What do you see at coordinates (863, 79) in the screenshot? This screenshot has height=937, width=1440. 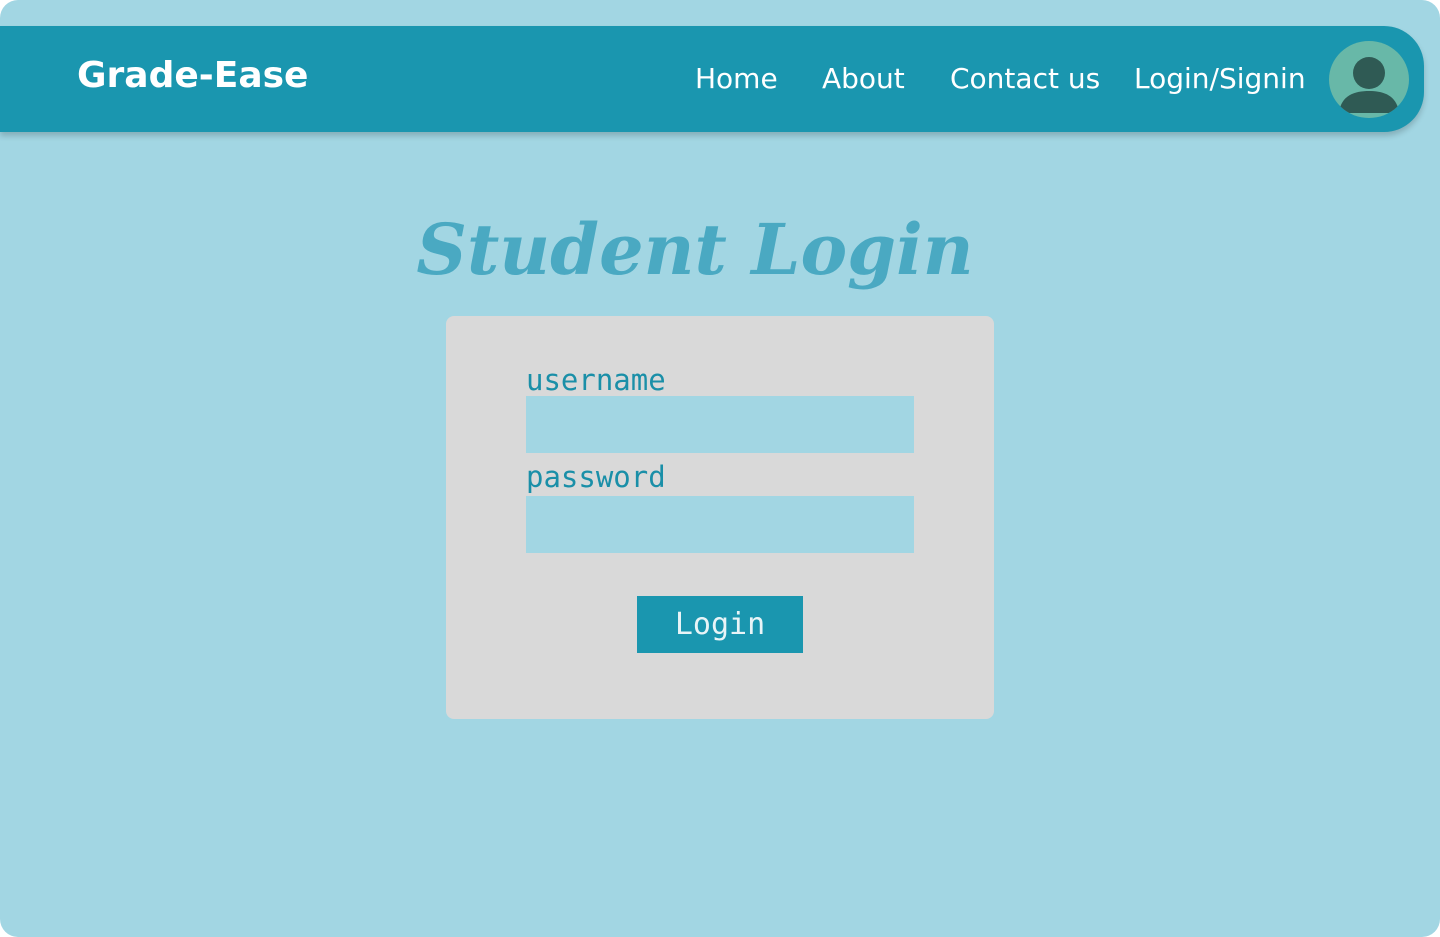 I see `nav-about-link: About` at bounding box center [863, 79].